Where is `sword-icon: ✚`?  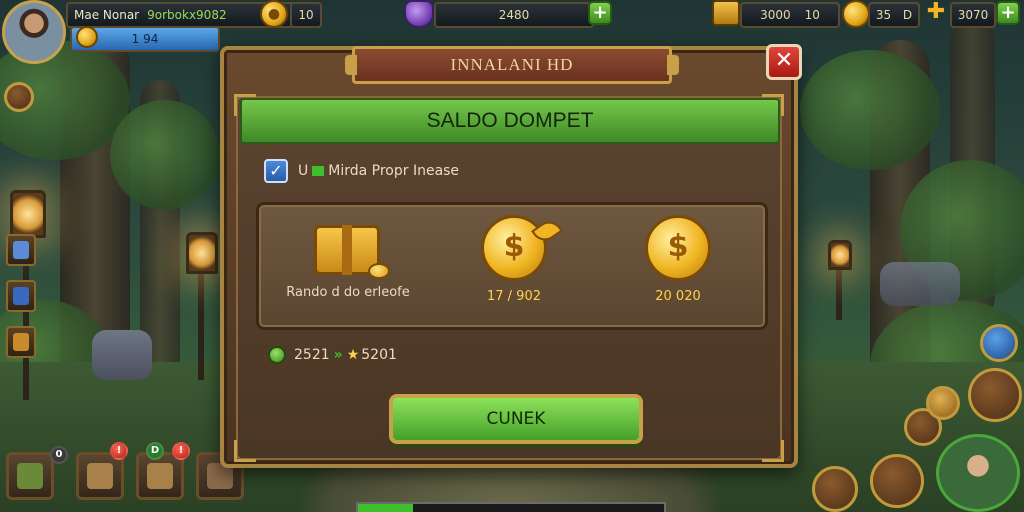 sword-icon: ✚ is located at coordinates (936, 12).